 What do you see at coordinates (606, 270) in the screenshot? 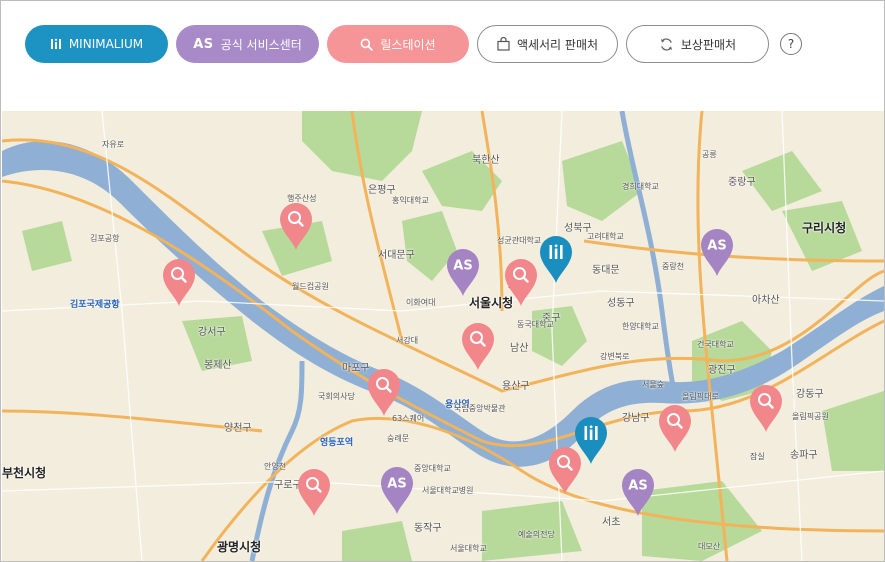
I see `map-label-dongdaemun: 동대문` at bounding box center [606, 270].